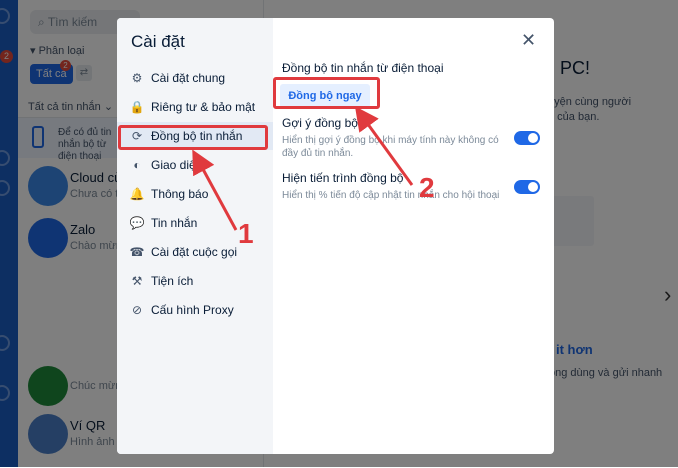 The width and height of the screenshot is (678, 468). Describe the element at coordinates (427, 187) in the screenshot. I see `step-number-2: 2` at that location.